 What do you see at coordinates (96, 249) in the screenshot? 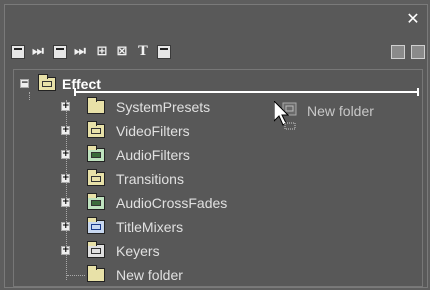
I see `folder-keyers-icon` at bounding box center [96, 249].